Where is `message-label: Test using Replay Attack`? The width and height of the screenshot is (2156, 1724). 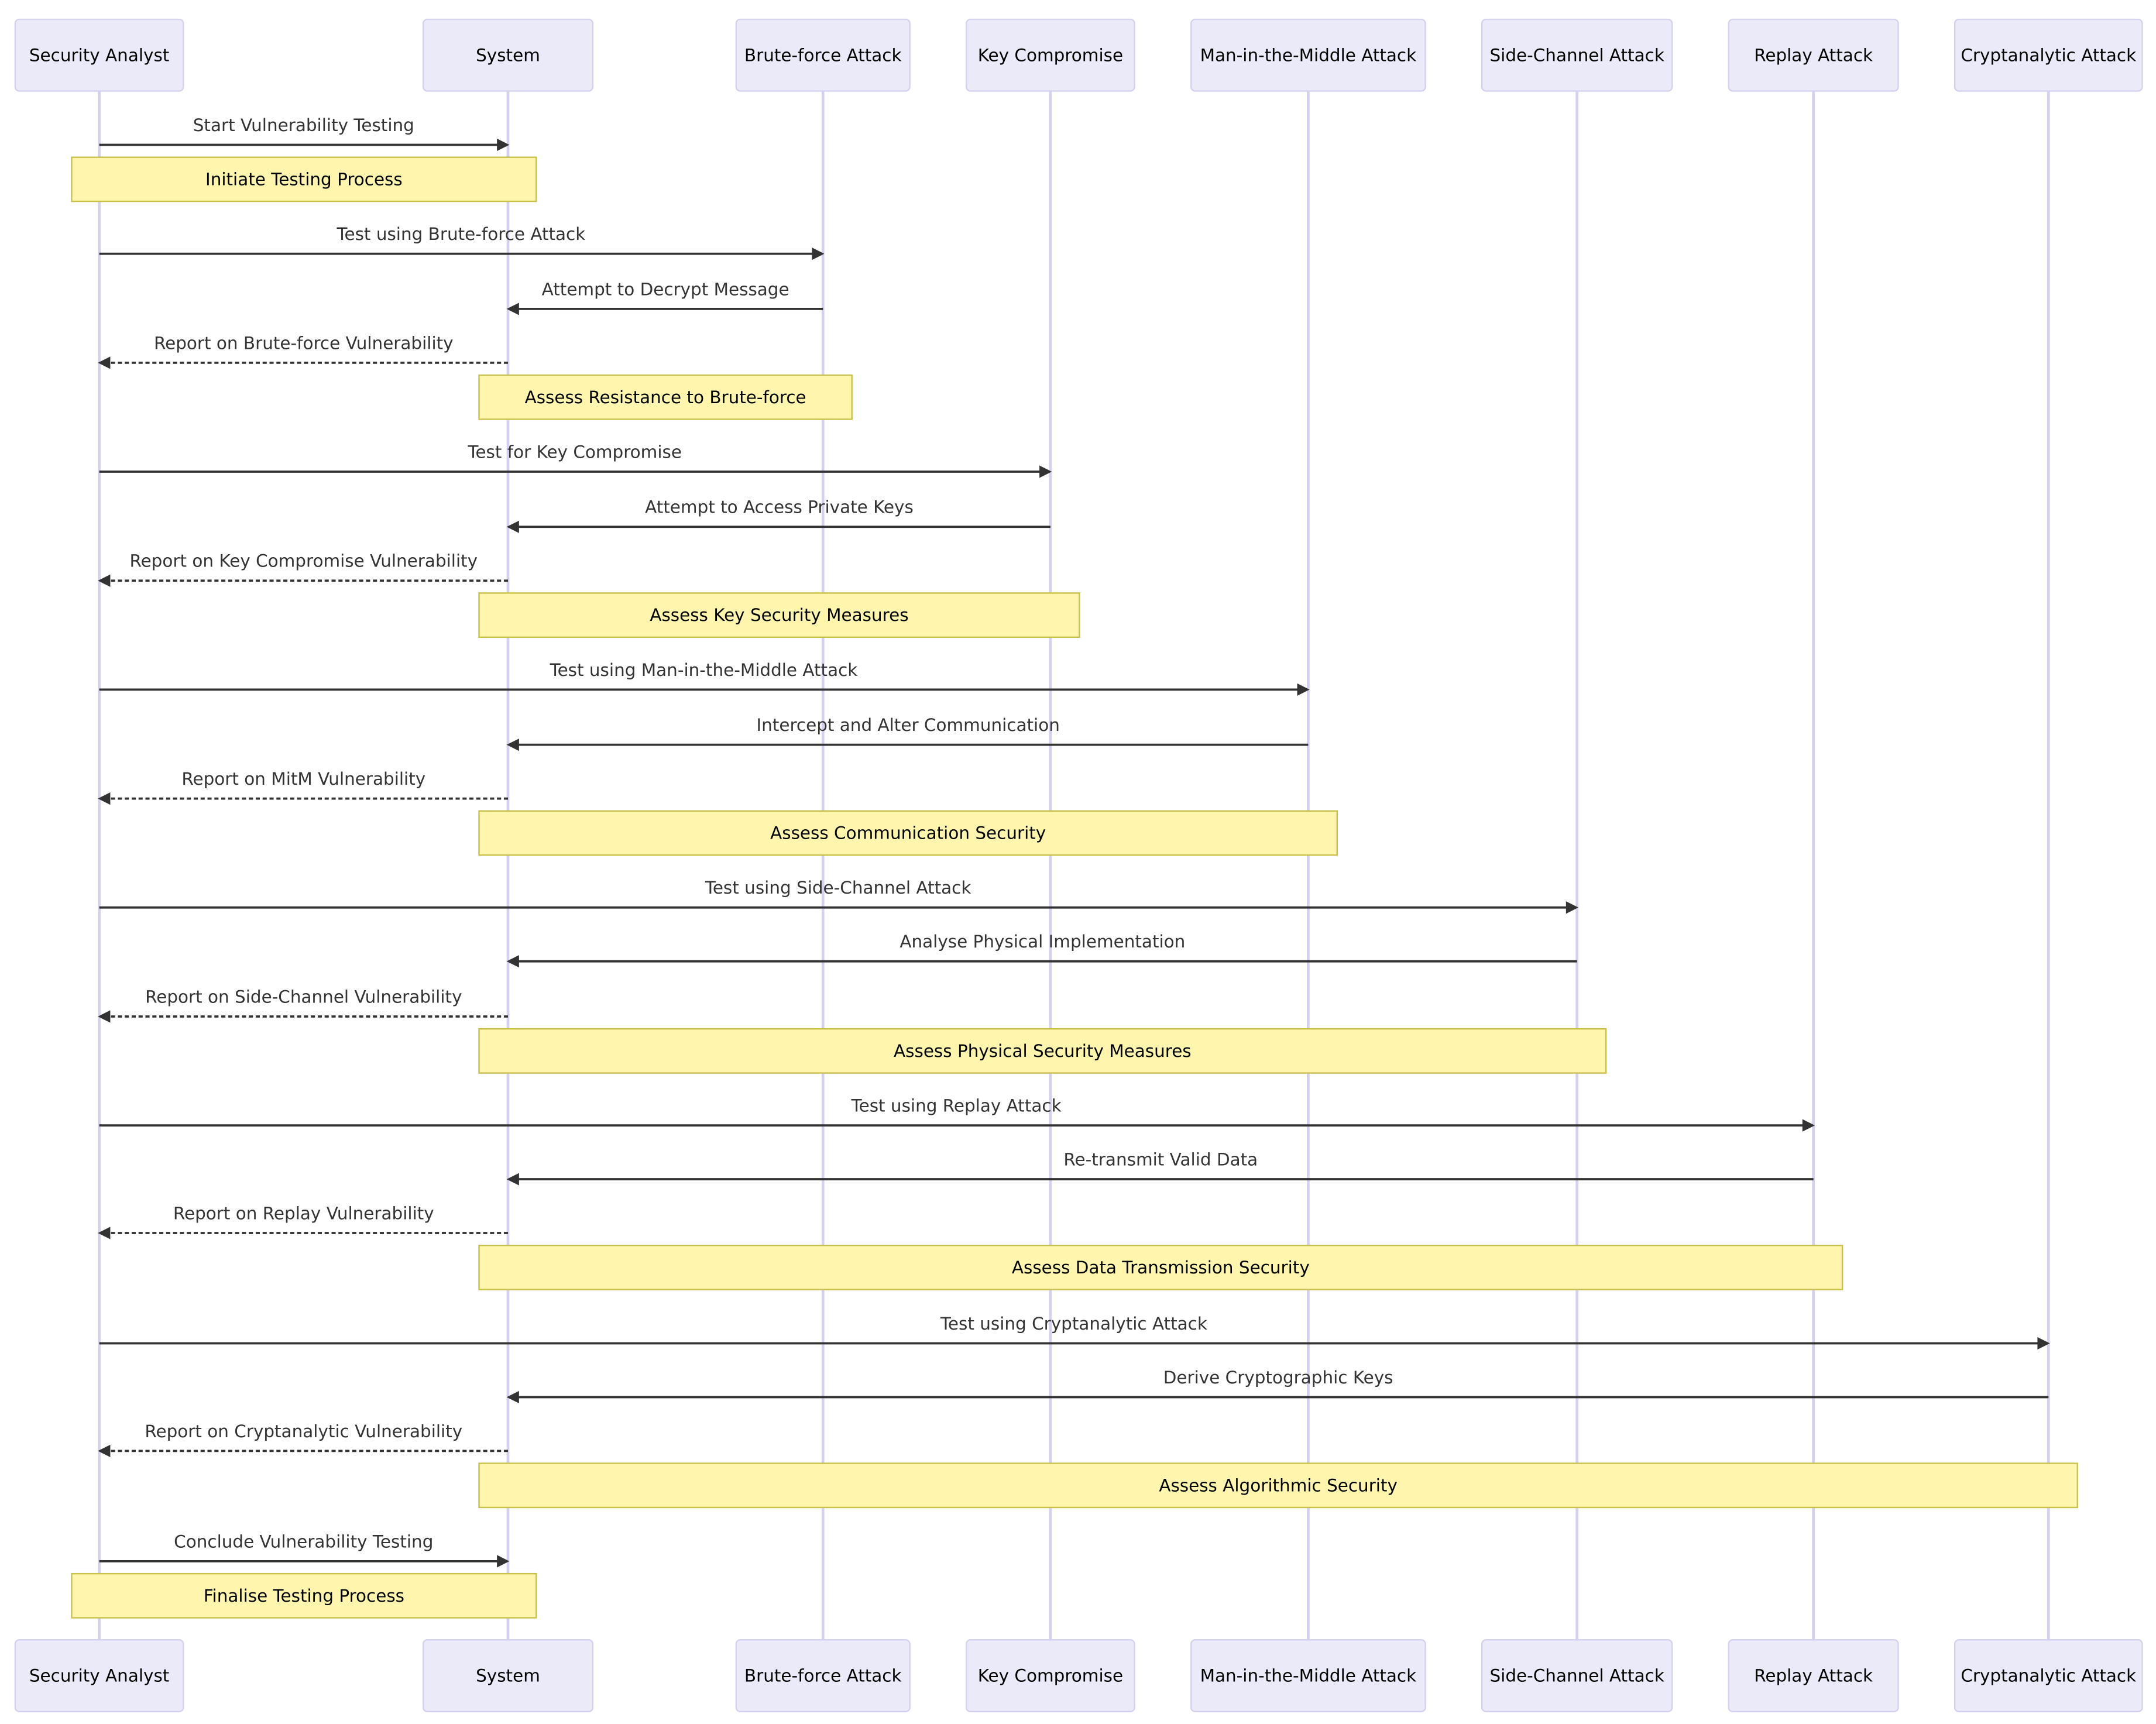
message-label: Test using Replay Attack is located at coordinates (956, 1106).